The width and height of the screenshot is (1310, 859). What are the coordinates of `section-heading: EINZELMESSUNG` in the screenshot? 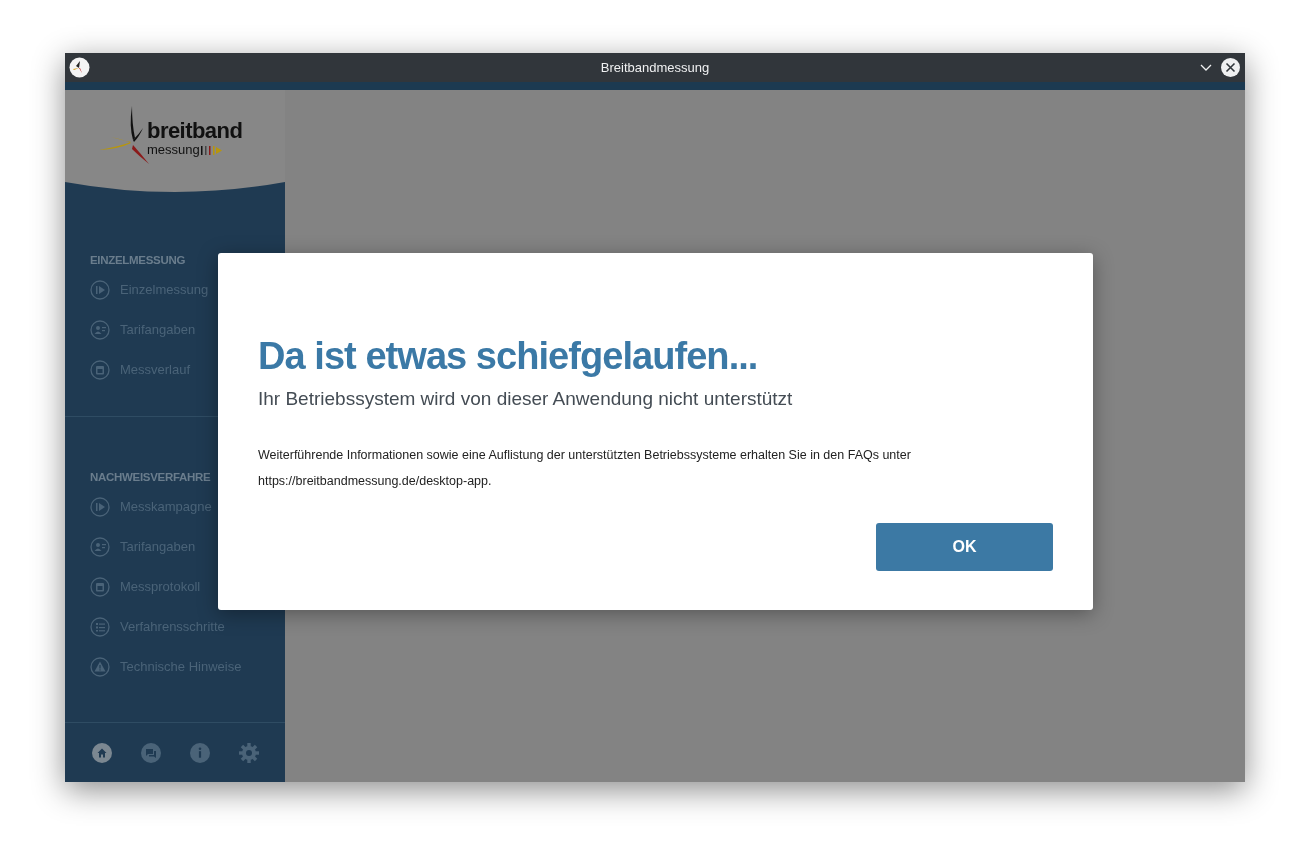 It's located at (138, 260).